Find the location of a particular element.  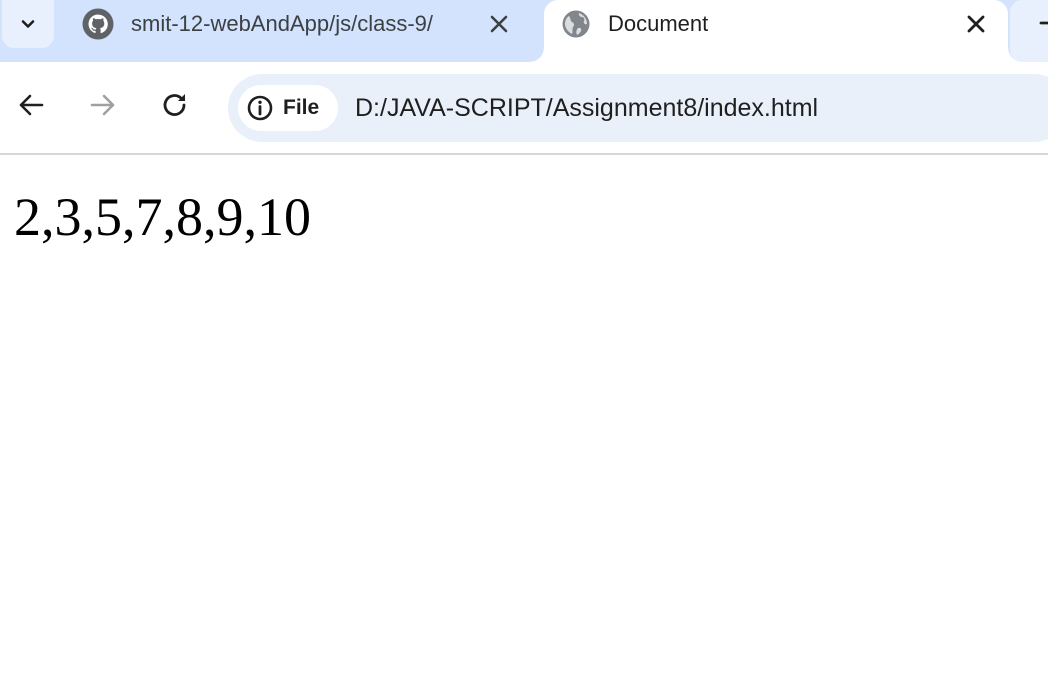

back-arrow-icon is located at coordinates (31, 105).